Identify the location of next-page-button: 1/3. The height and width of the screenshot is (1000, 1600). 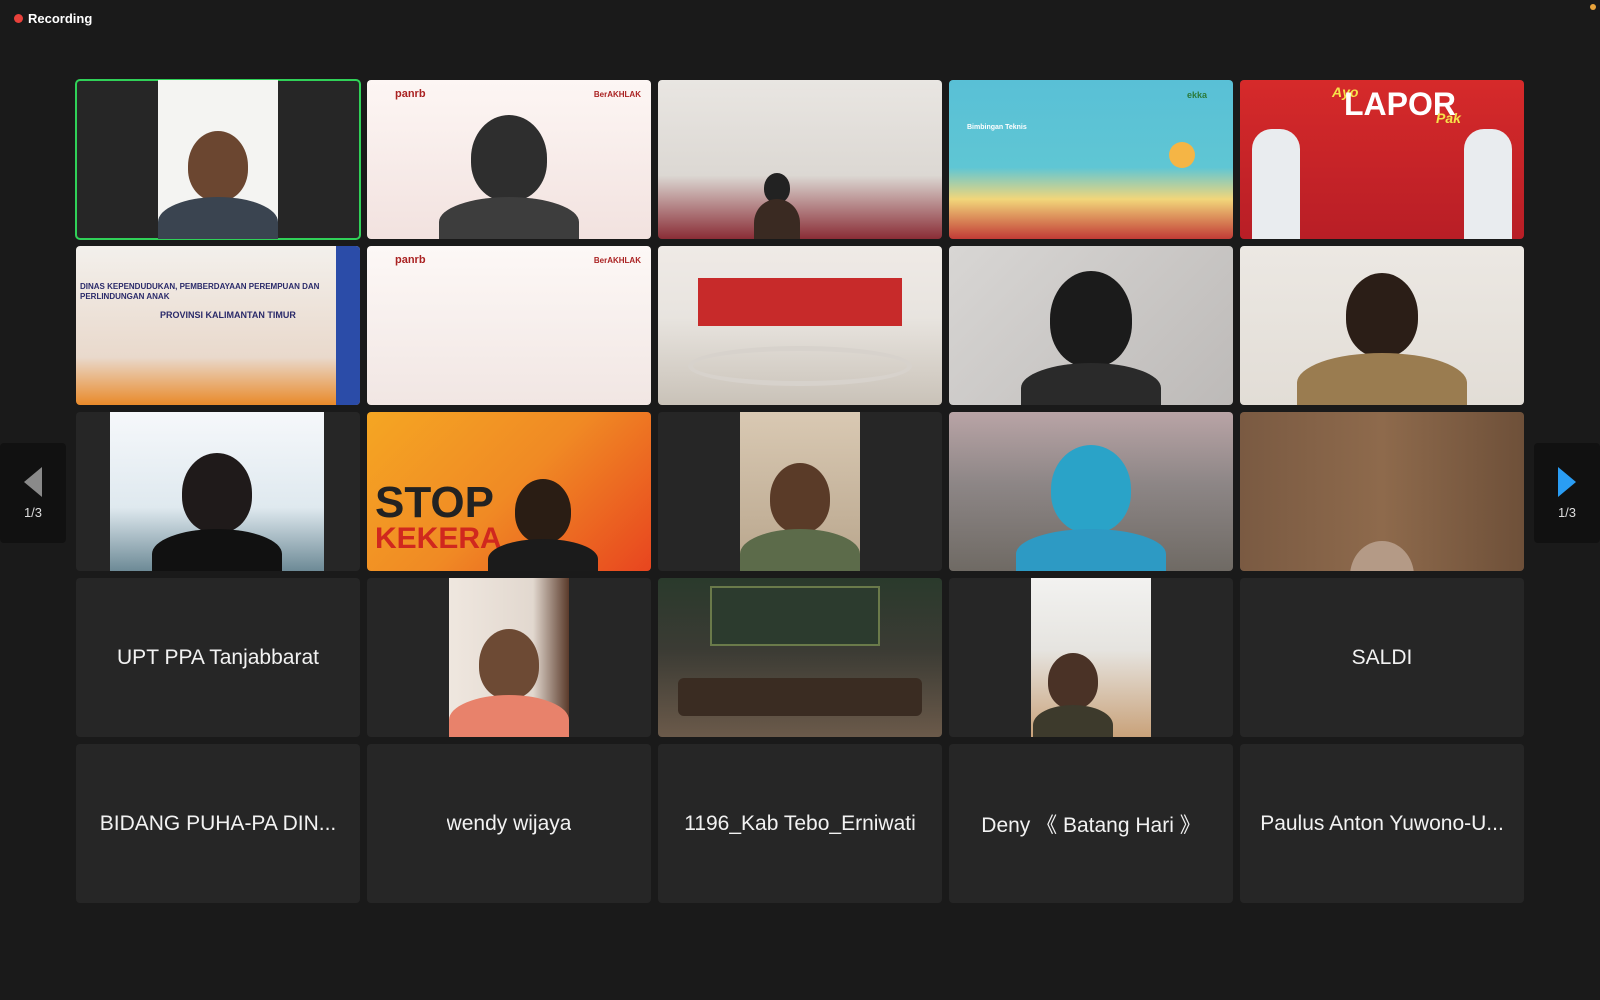
(1567, 493).